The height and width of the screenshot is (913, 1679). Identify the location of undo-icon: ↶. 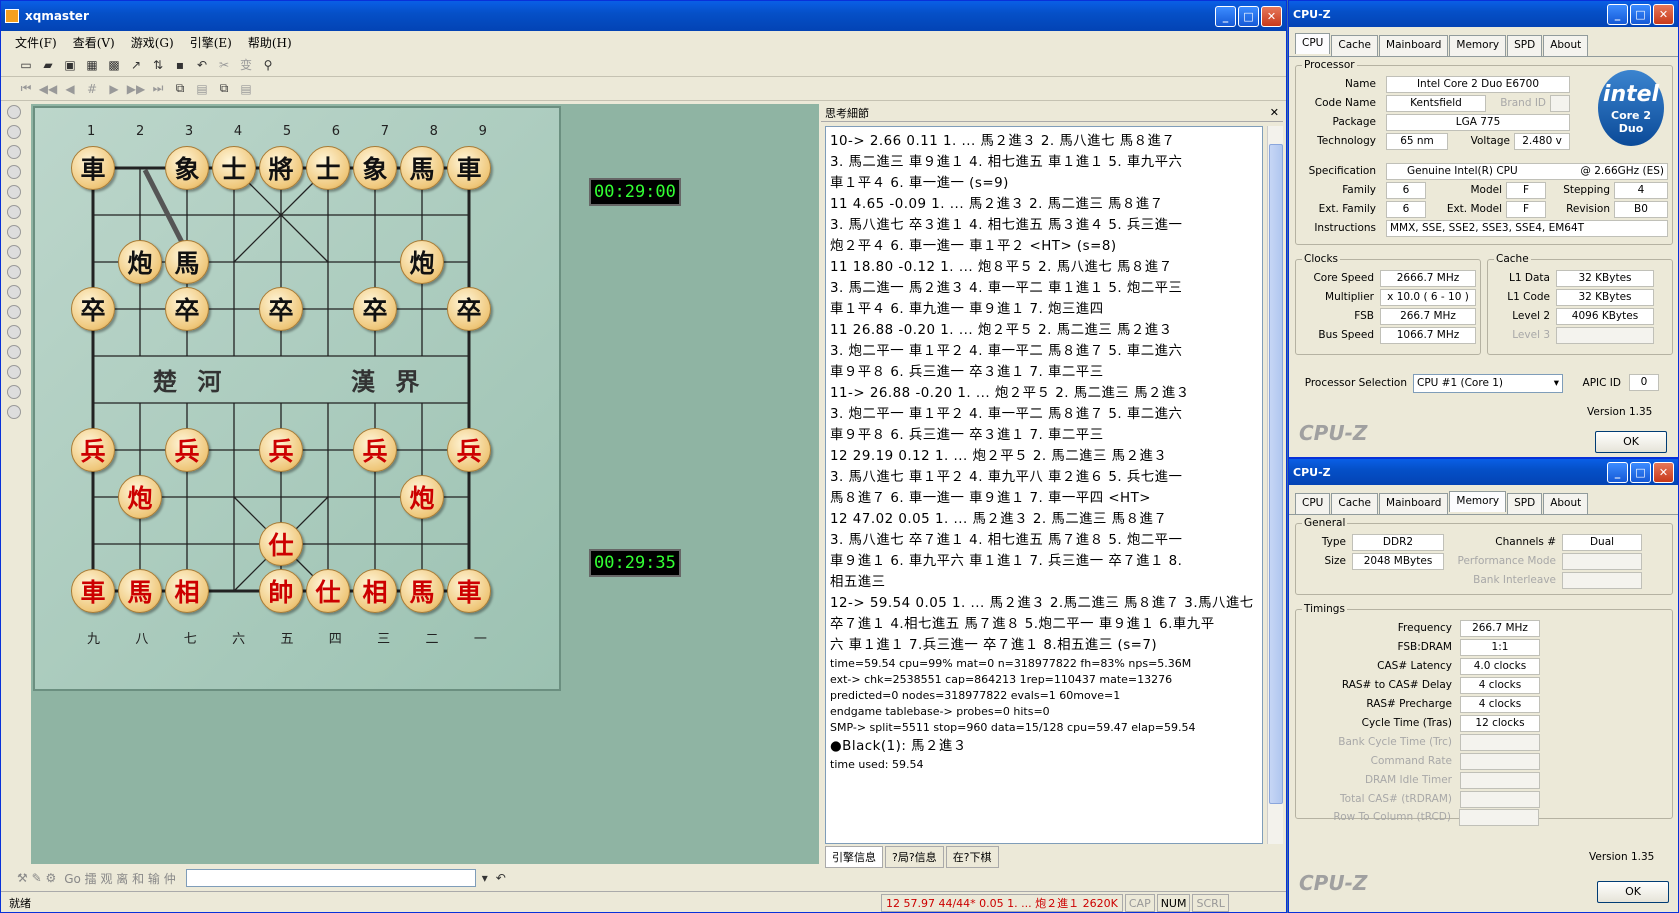
(202, 65).